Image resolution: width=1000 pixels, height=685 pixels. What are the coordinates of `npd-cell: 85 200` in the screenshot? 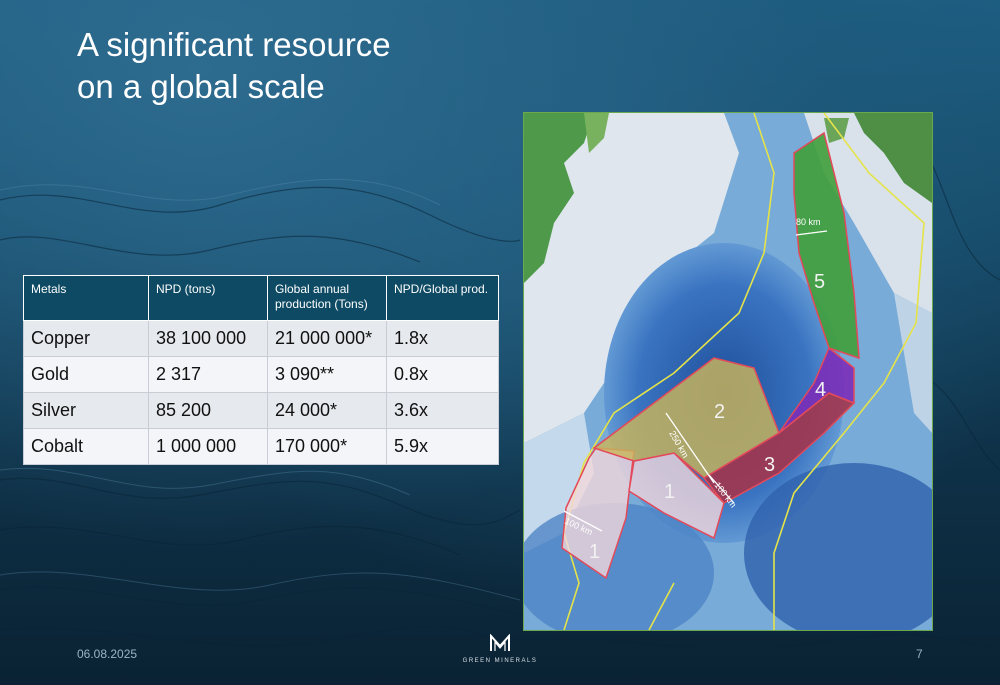 It's located at (208, 410).